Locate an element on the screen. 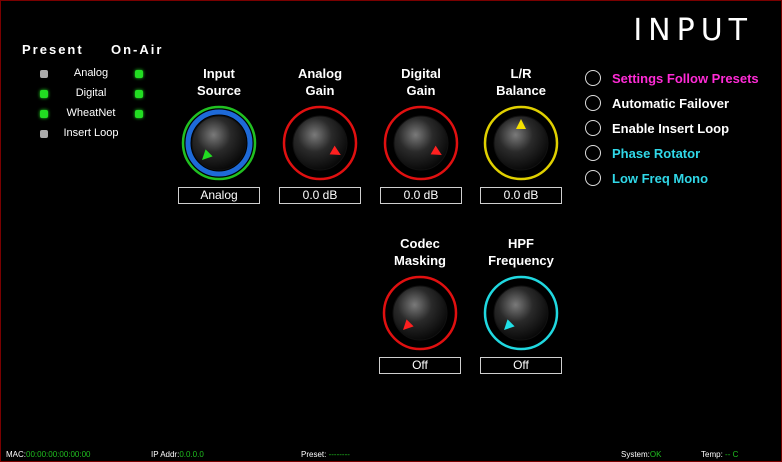 This screenshot has height=462, width=782. input-source-knob is located at coordinates (219, 143).